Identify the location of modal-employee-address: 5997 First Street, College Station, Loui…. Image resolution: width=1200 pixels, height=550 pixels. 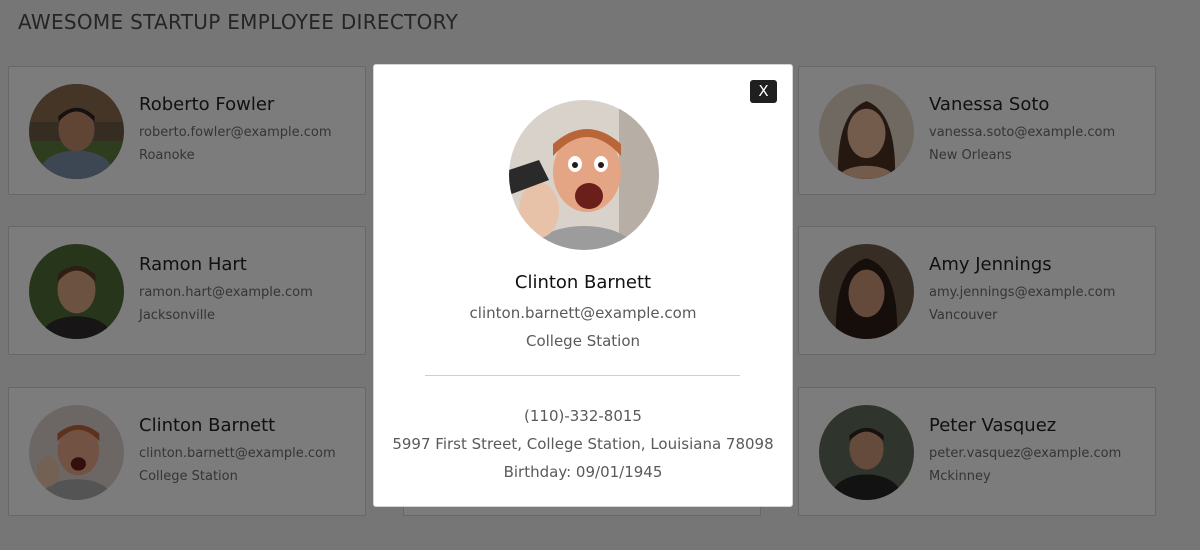
(583, 444).